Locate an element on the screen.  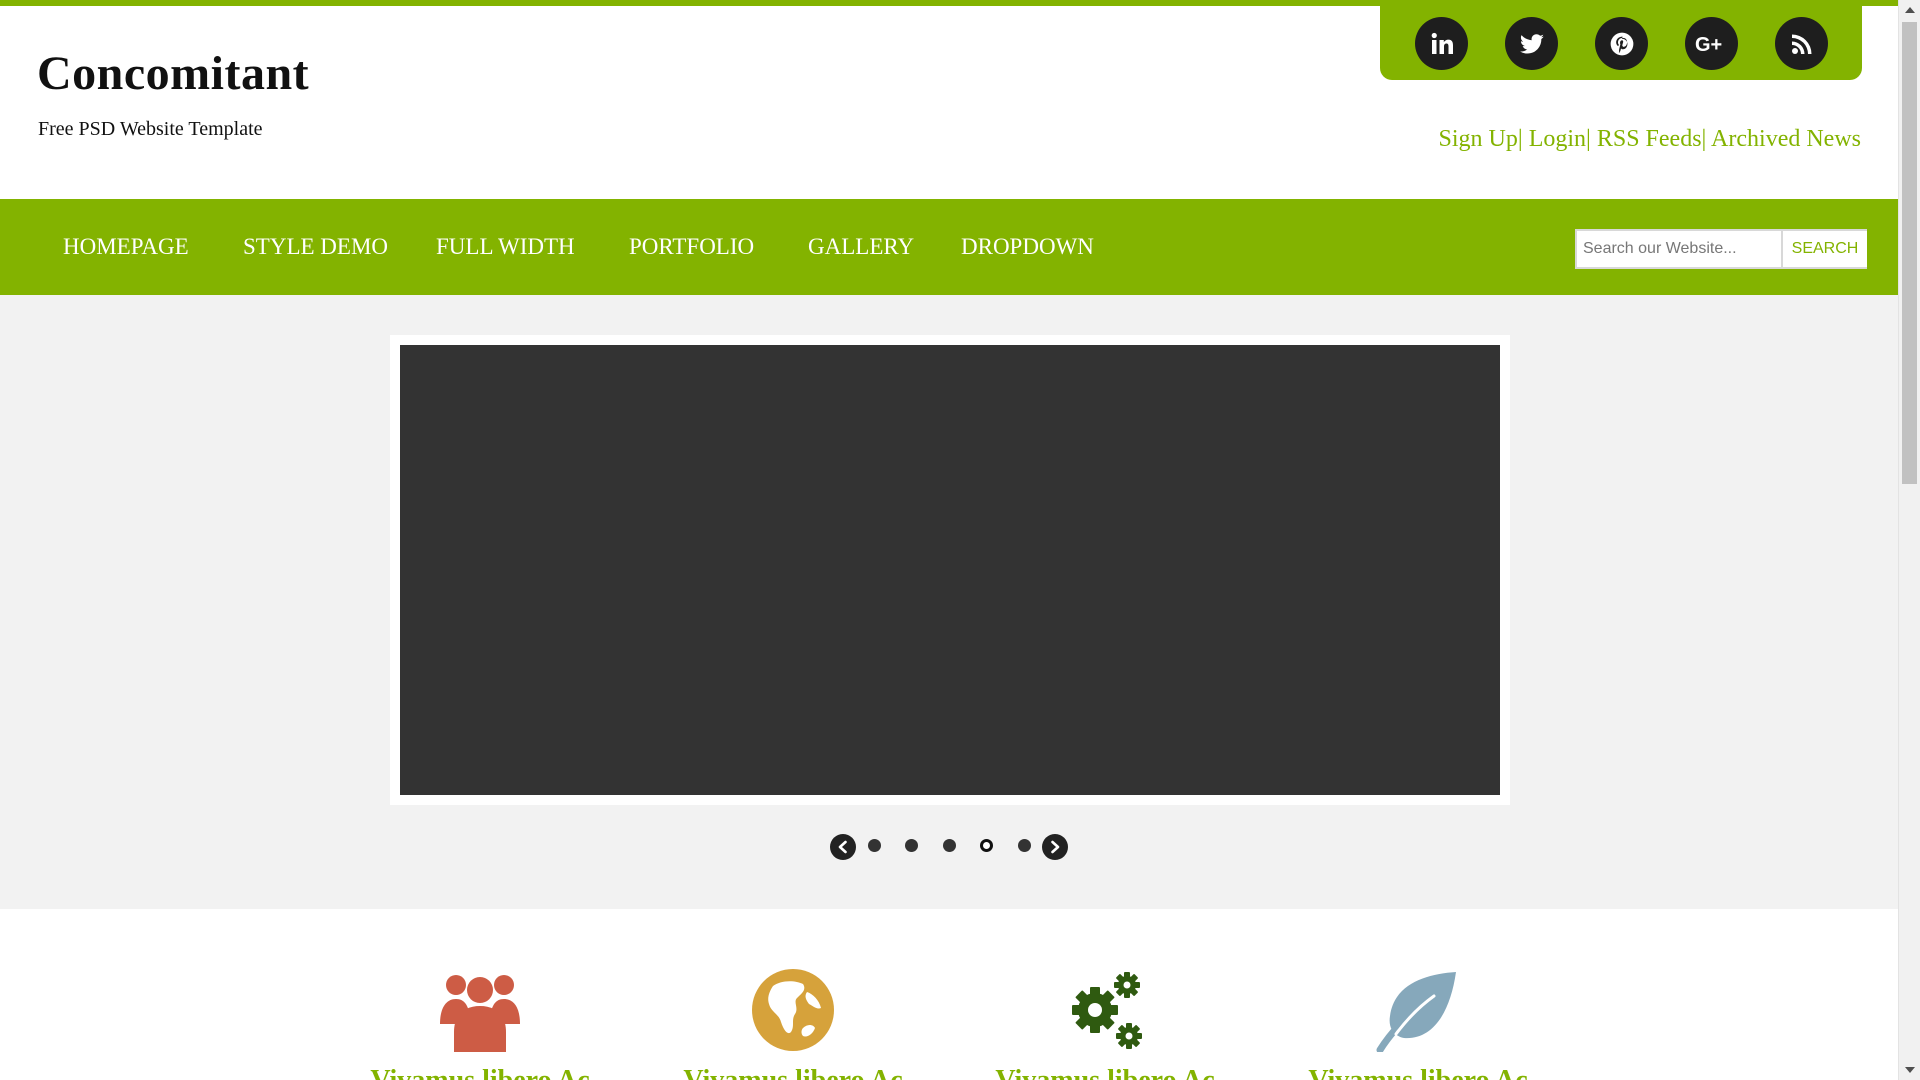
linkedin-button is located at coordinates (1441, 43).